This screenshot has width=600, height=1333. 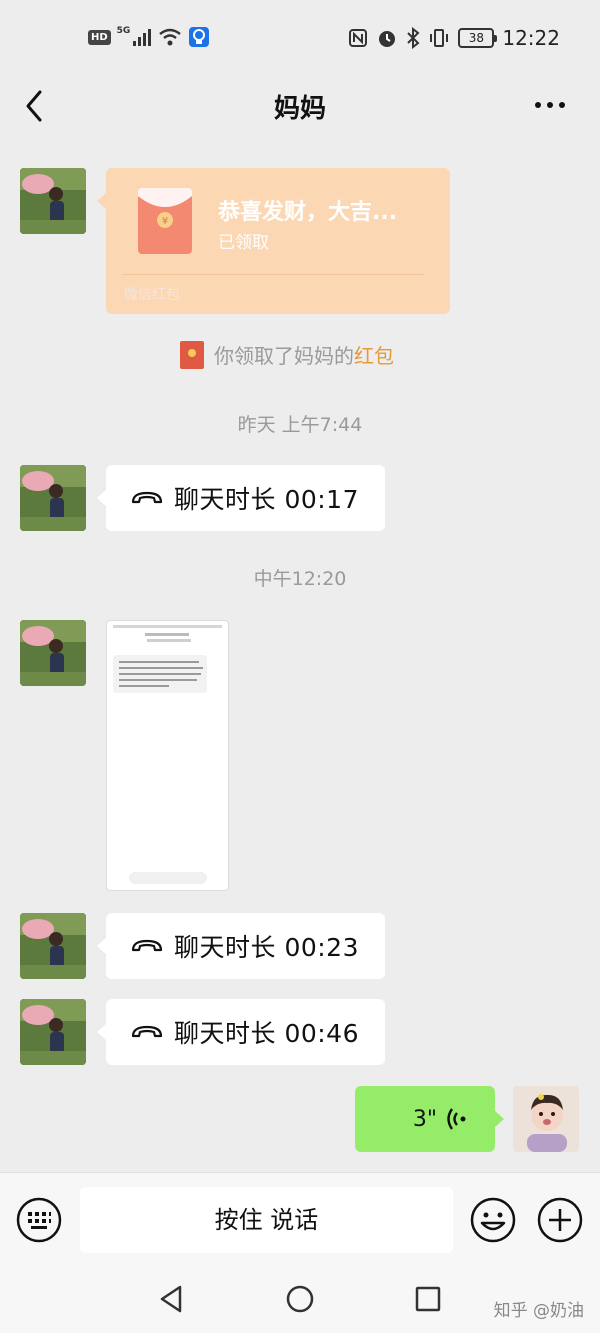 What do you see at coordinates (374, 354) in the screenshot?
I see `red-packet-link: 红包` at bounding box center [374, 354].